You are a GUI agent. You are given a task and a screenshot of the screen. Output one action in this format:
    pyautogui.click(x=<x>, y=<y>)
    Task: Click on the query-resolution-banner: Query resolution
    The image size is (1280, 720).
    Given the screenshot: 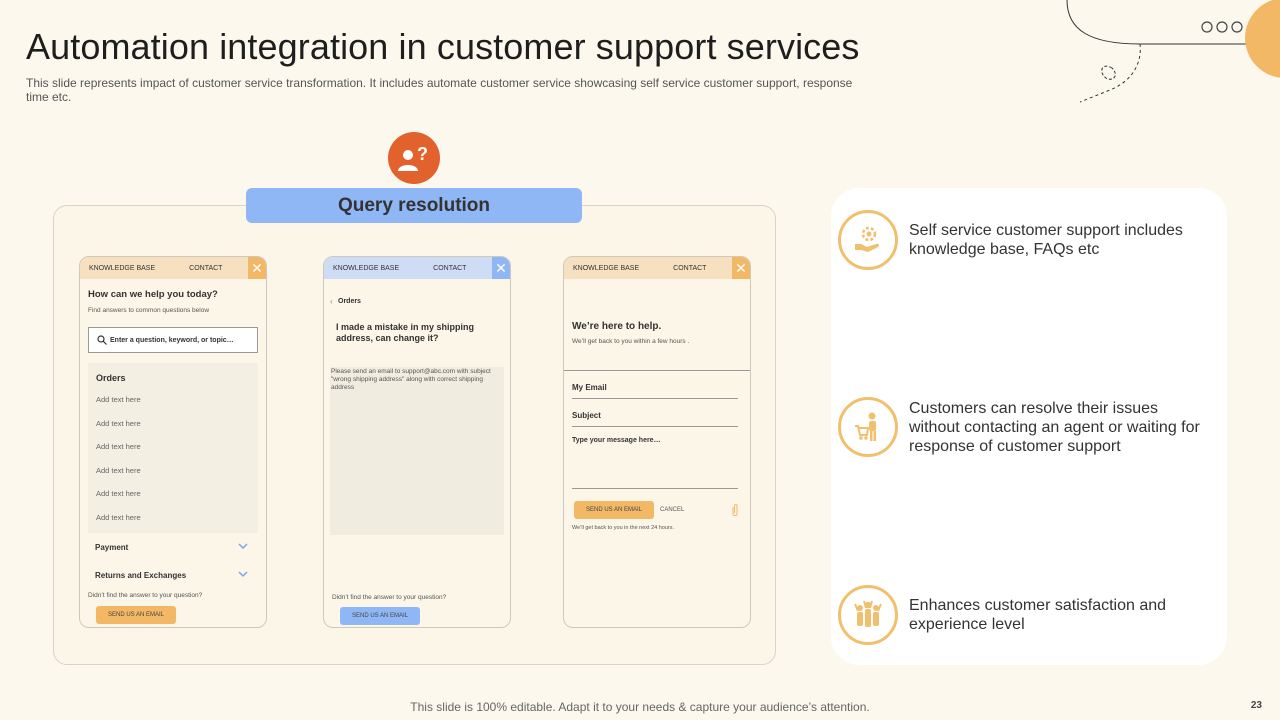 What is the action you would take?
    pyautogui.click(x=414, y=205)
    